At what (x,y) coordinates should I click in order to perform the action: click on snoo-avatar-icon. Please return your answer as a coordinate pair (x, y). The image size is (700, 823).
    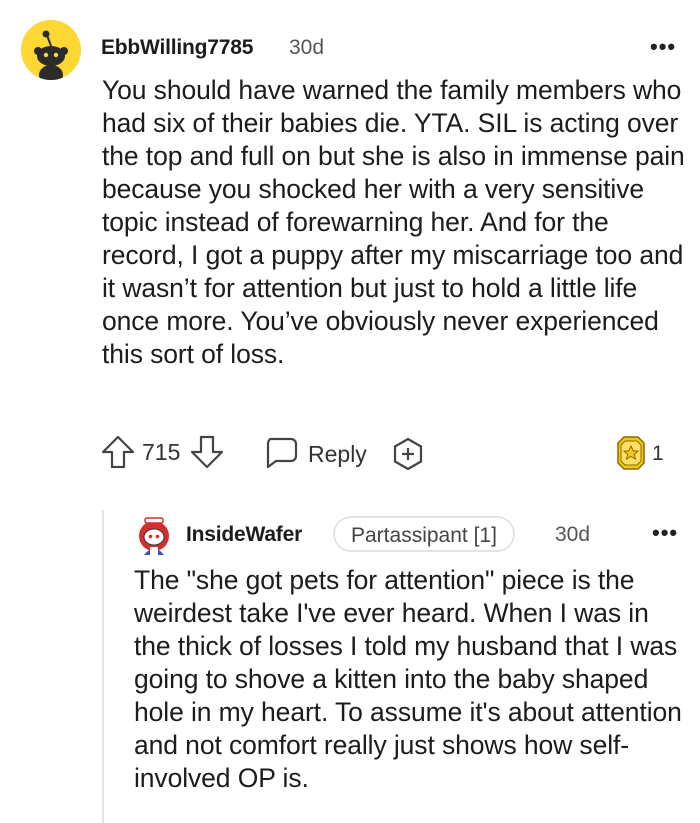
    Looking at the image, I should click on (51, 50).